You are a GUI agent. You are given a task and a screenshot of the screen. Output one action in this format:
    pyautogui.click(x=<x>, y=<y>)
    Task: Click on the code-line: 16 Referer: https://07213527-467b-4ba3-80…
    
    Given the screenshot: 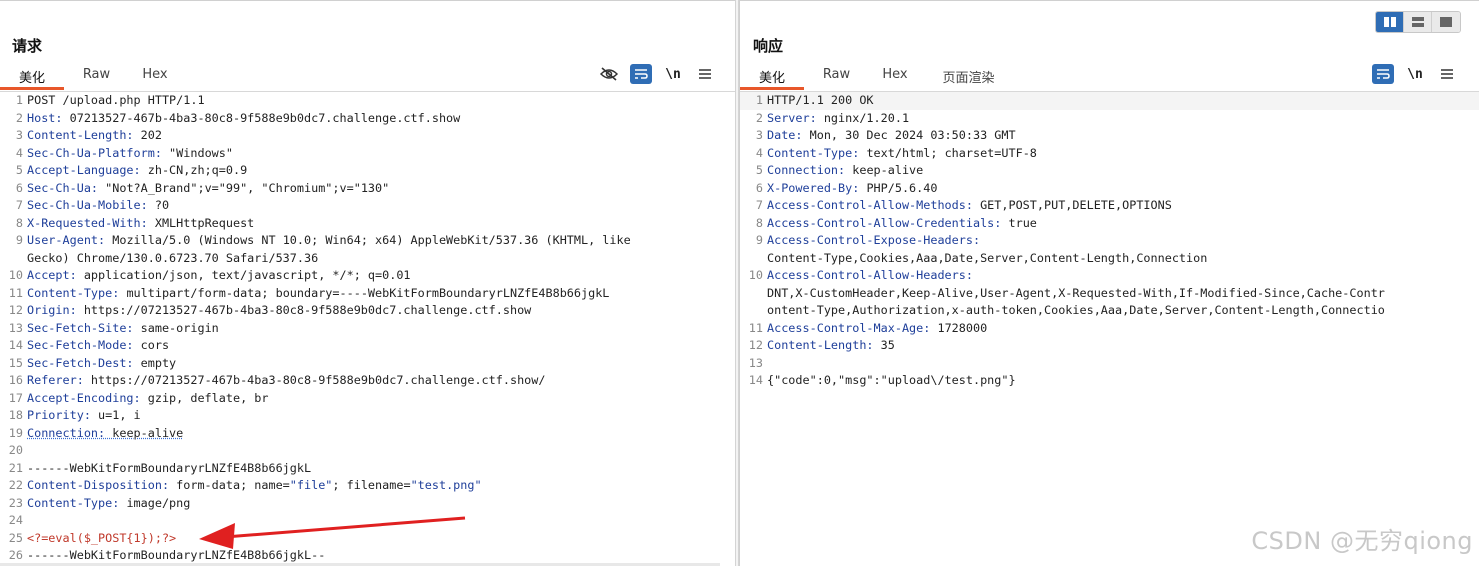 What is the action you would take?
    pyautogui.click(x=367, y=381)
    